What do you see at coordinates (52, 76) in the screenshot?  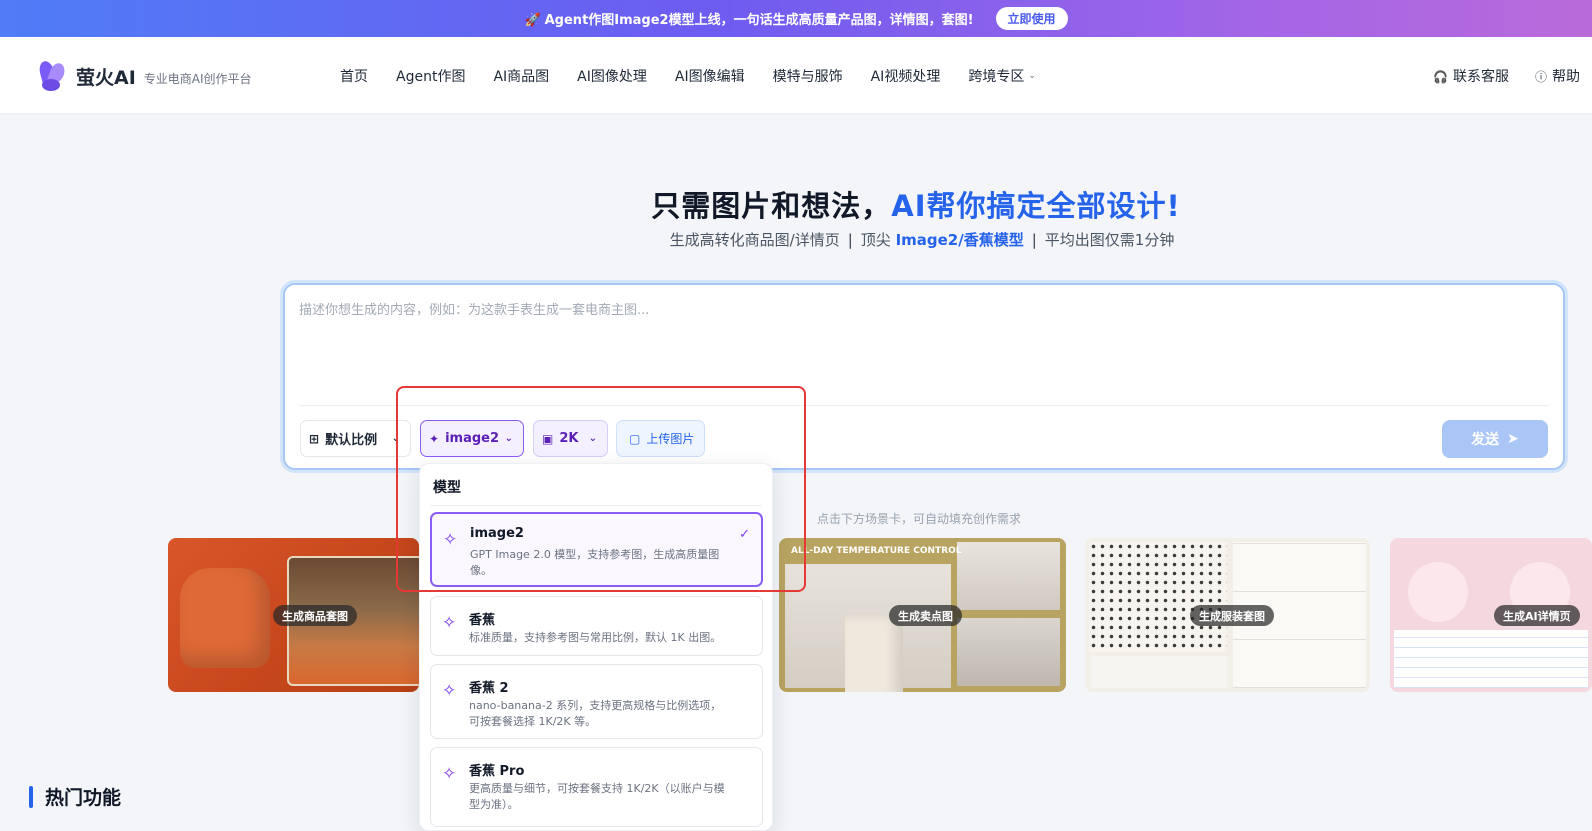 I see `firefly-logo-icon` at bounding box center [52, 76].